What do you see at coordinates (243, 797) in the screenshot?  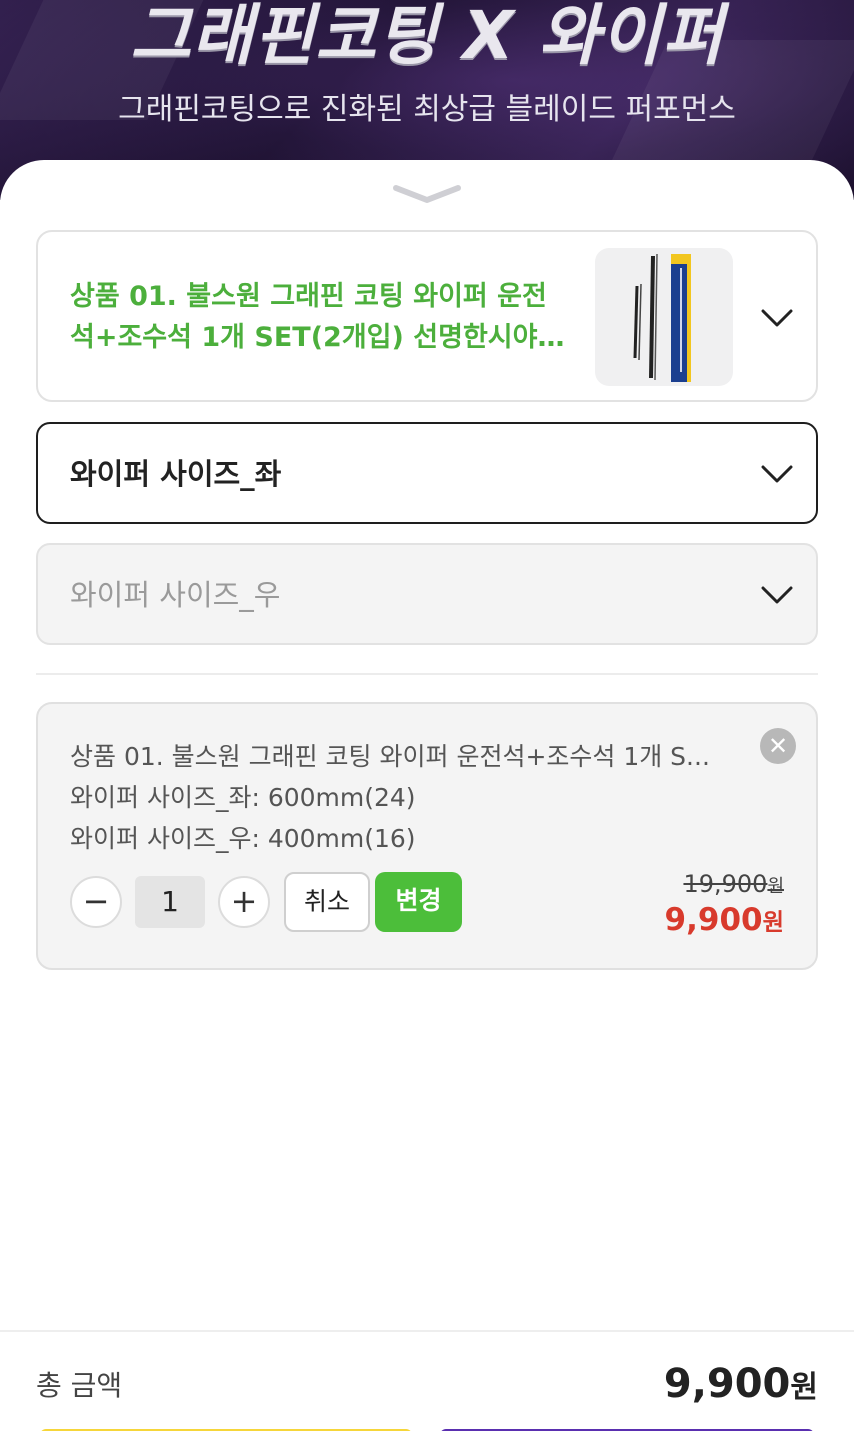 I see `selected-option-left: 와이퍼 사이즈_좌: 600mm(24)` at bounding box center [243, 797].